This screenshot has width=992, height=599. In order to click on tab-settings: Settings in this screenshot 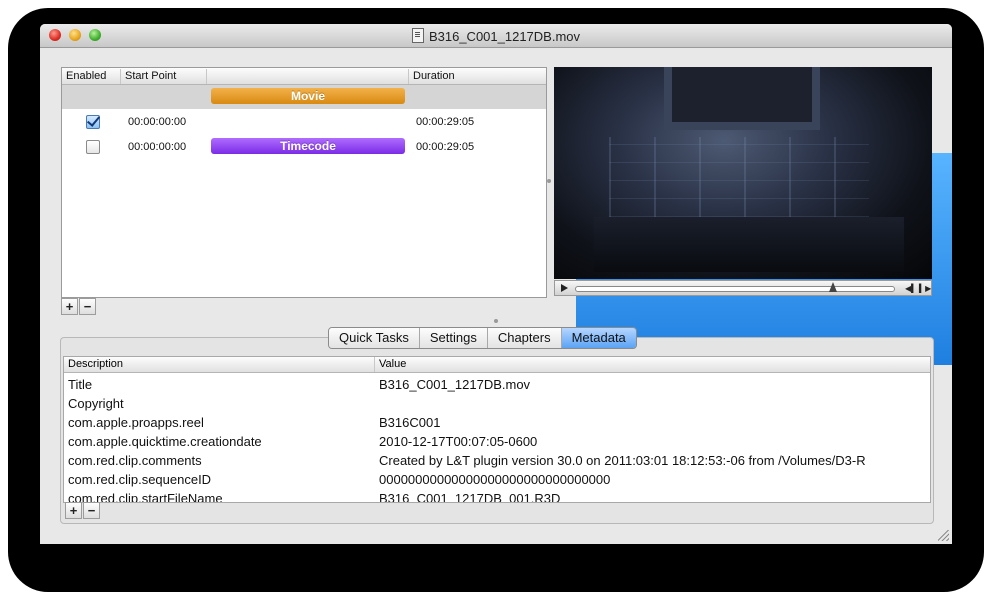, I will do `click(453, 338)`.